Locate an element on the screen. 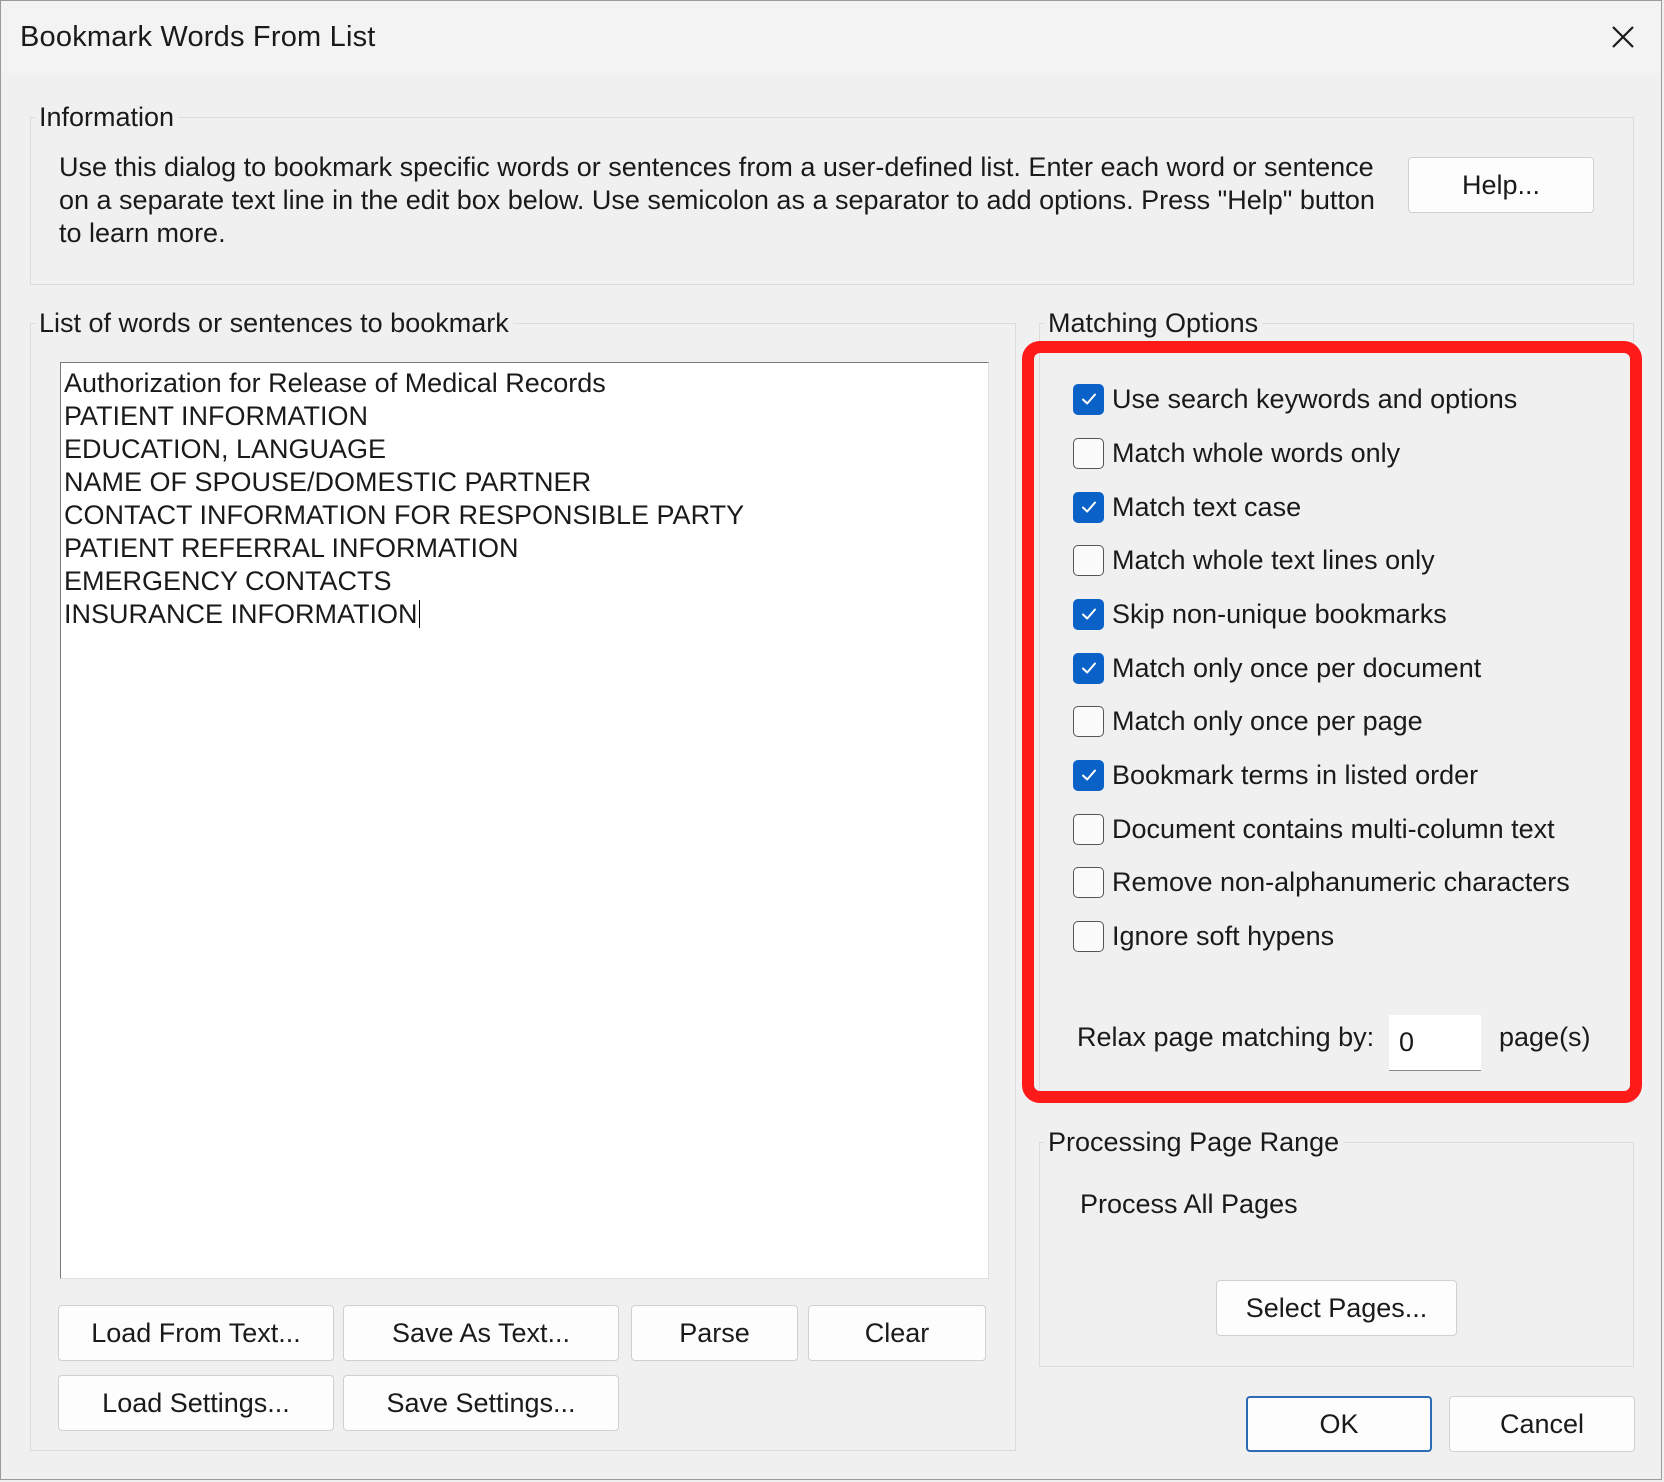 The height and width of the screenshot is (1482, 1664). option-label: Ignore soft hypens is located at coordinates (1223, 935).